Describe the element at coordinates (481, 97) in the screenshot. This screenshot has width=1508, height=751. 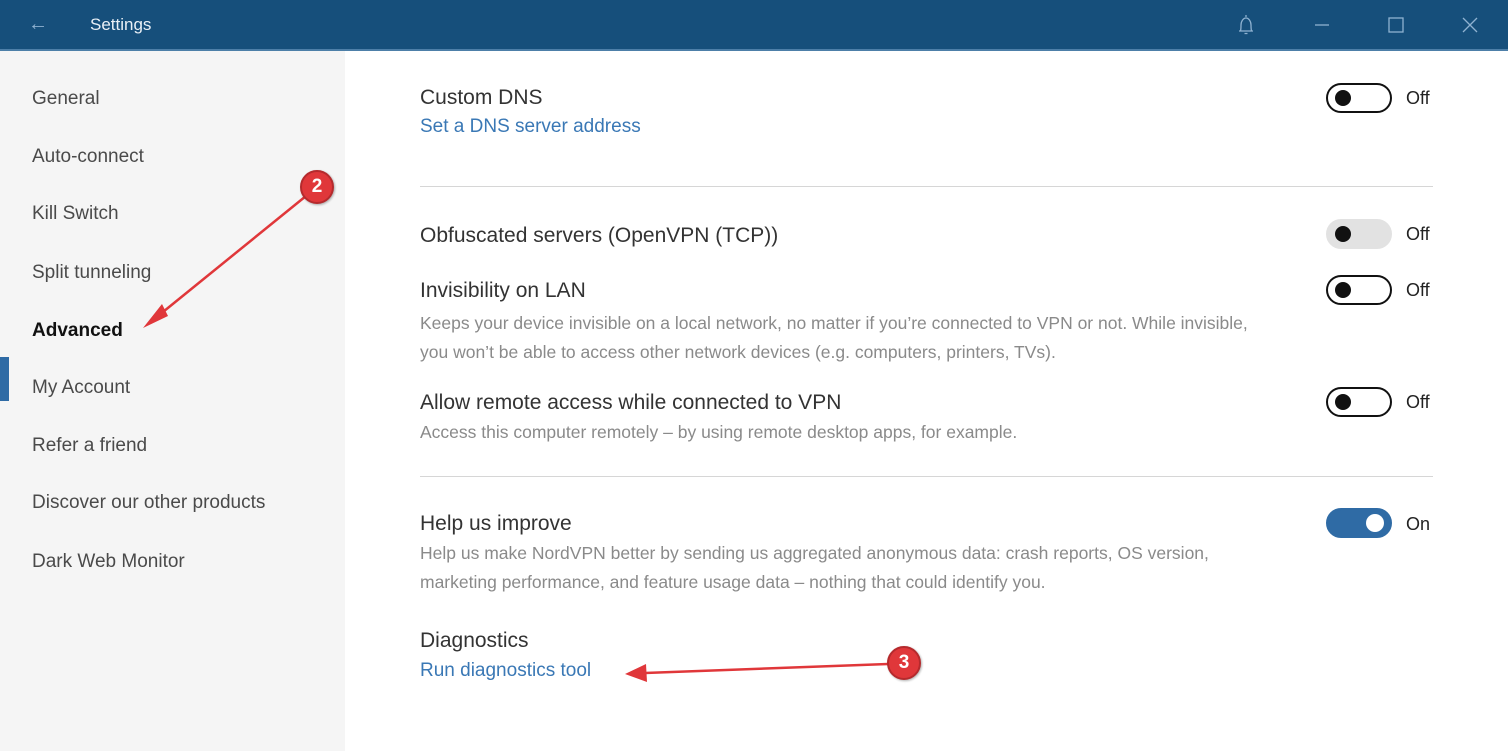
I see `custom-dns-label: Custom DNS` at that location.